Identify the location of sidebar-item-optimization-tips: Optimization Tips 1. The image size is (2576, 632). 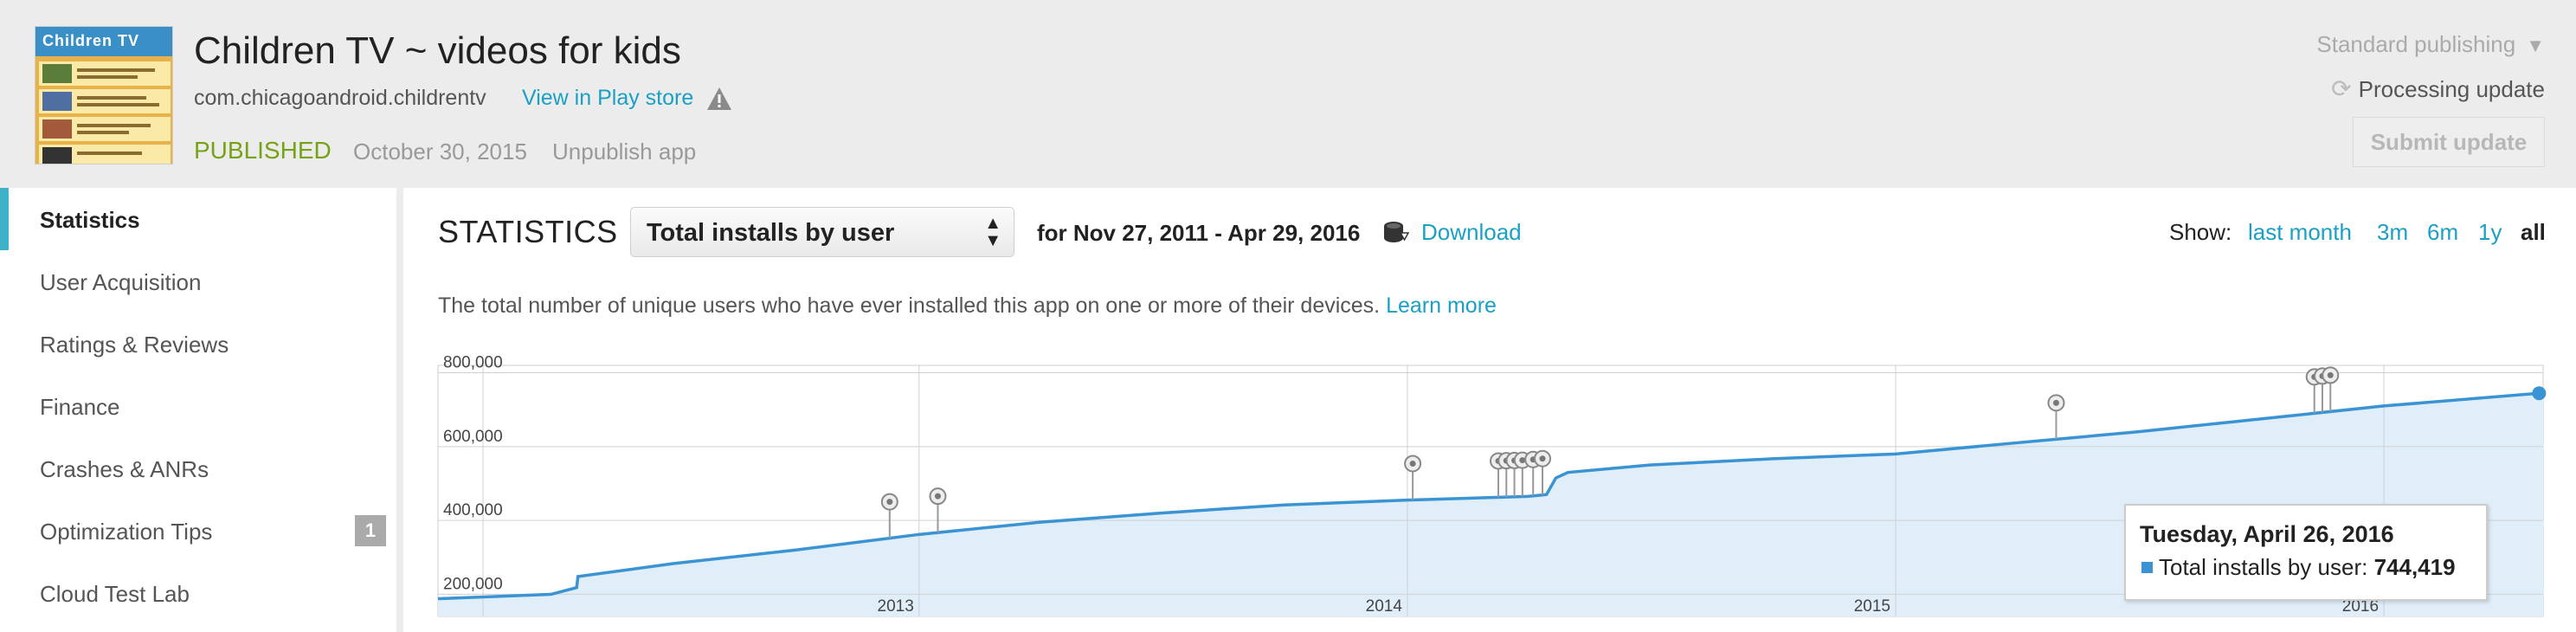
(198, 531).